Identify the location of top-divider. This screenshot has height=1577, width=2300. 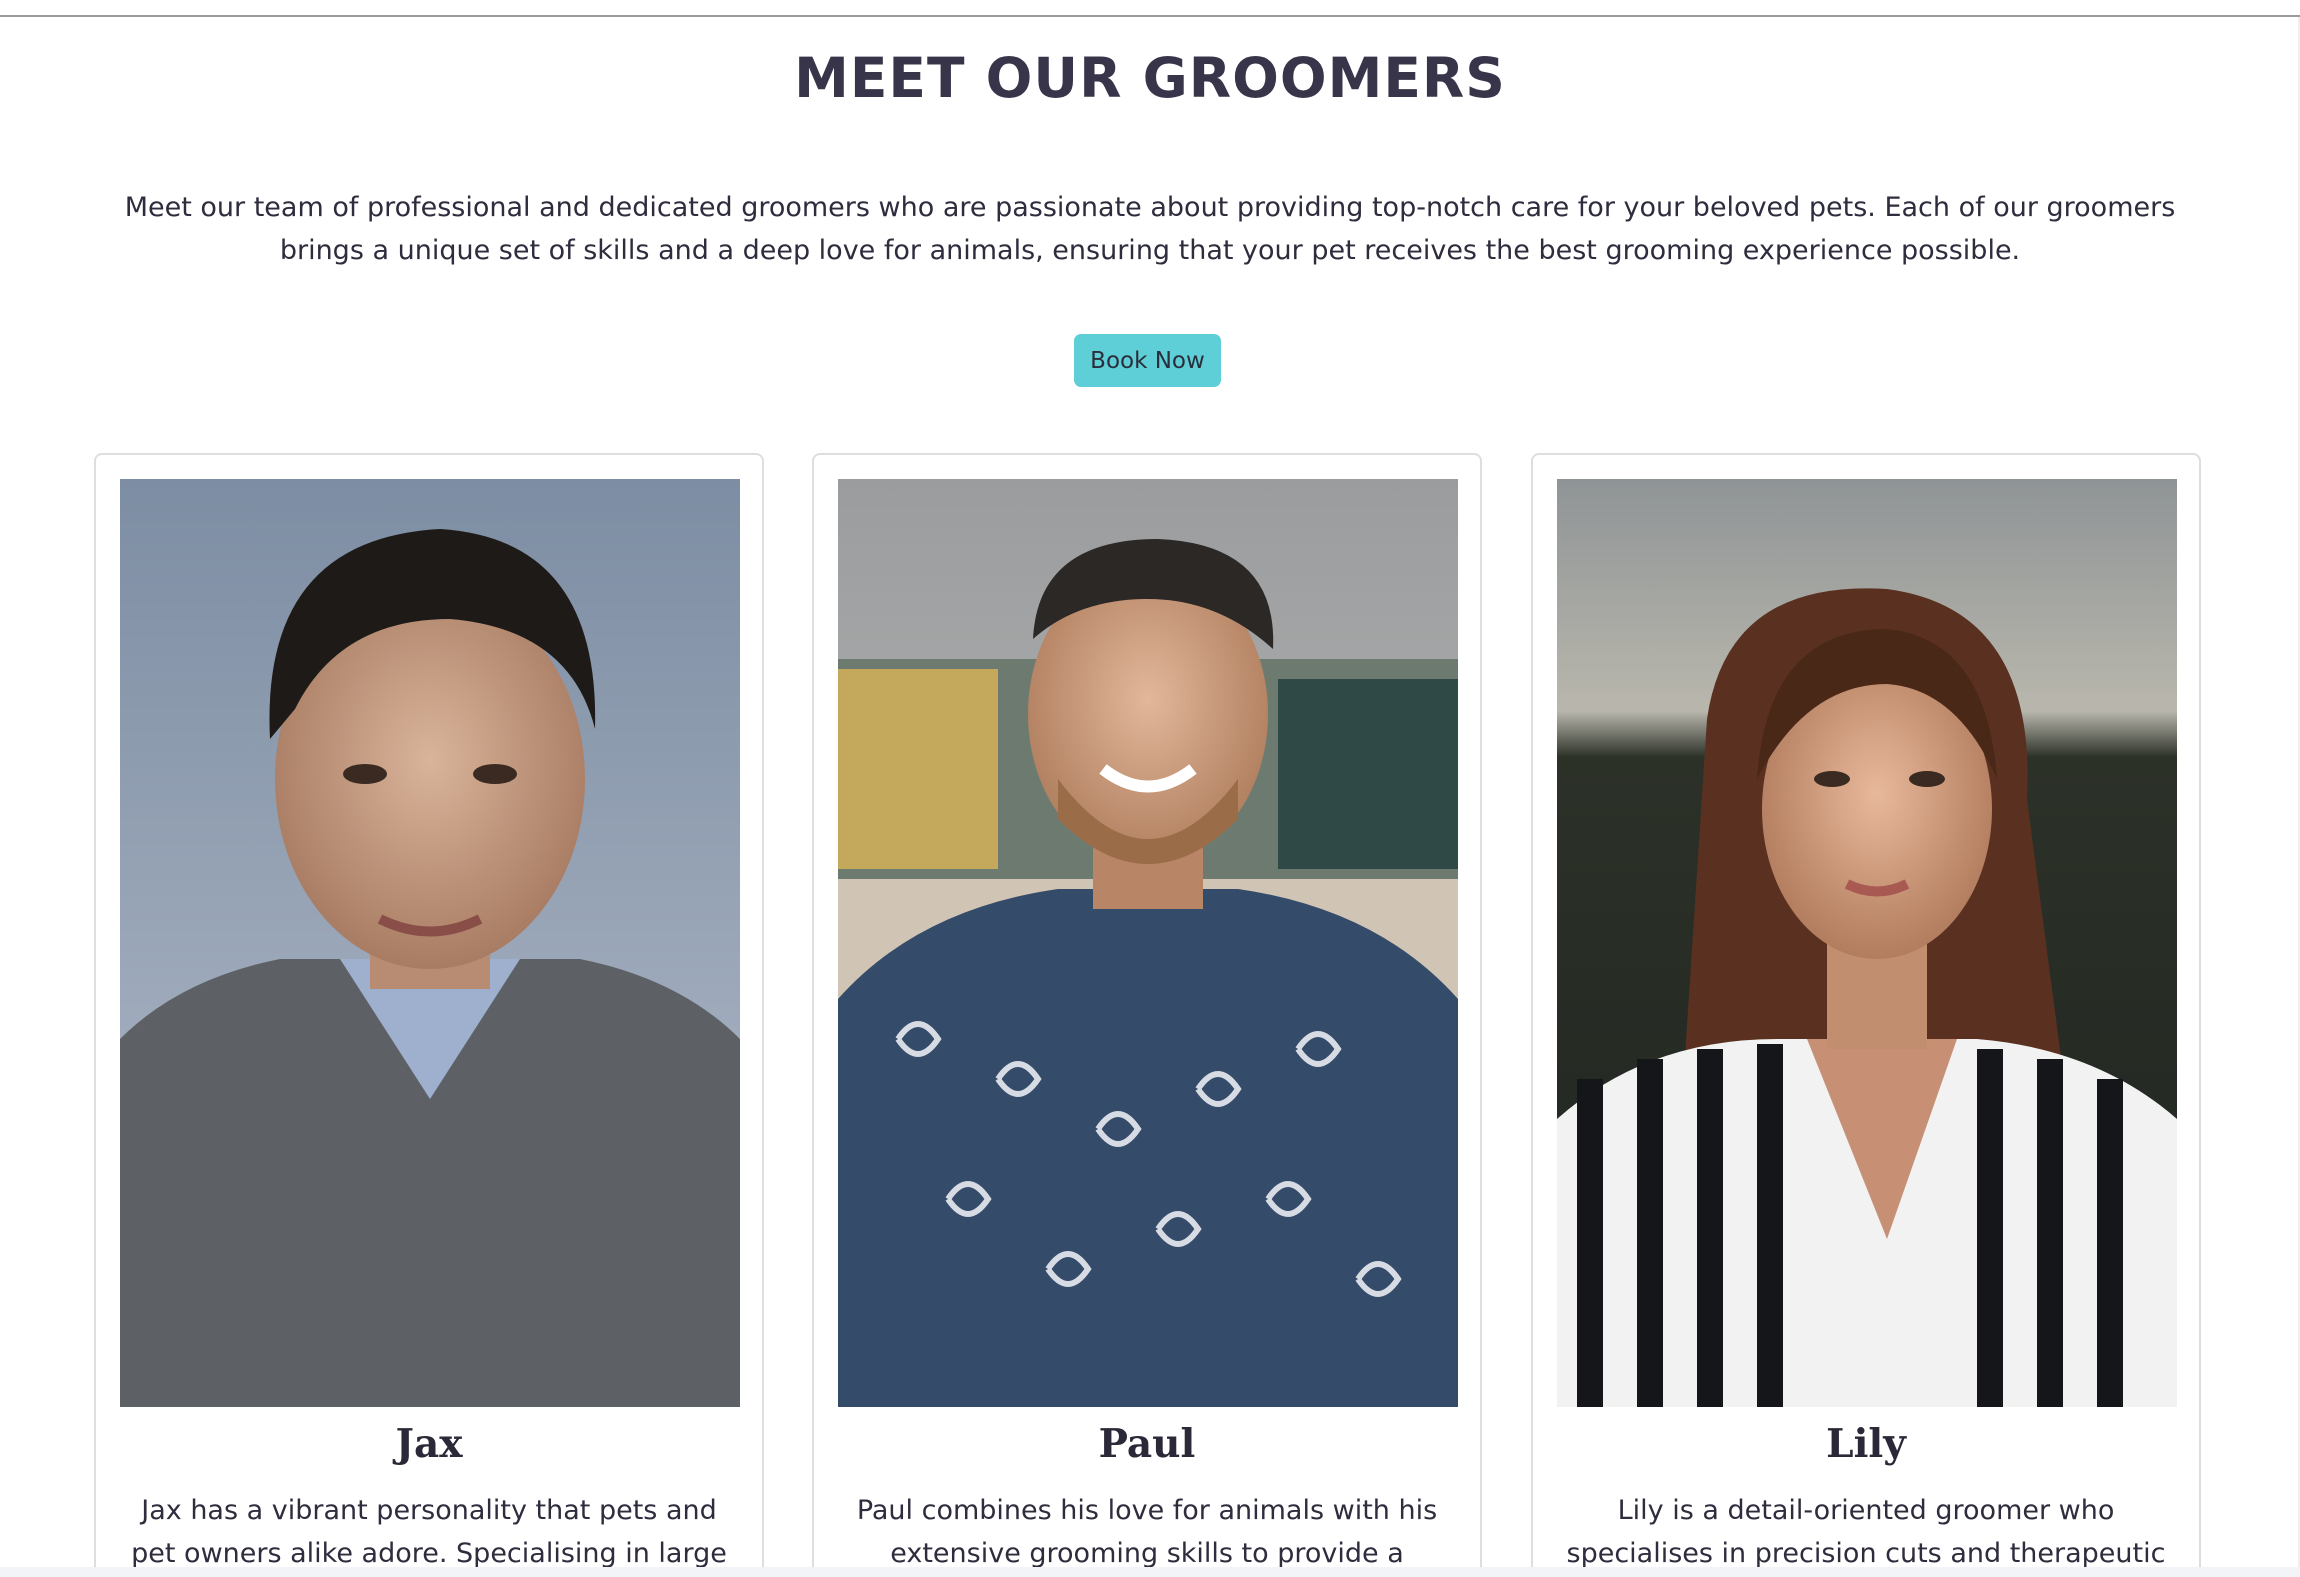
(1150, 8).